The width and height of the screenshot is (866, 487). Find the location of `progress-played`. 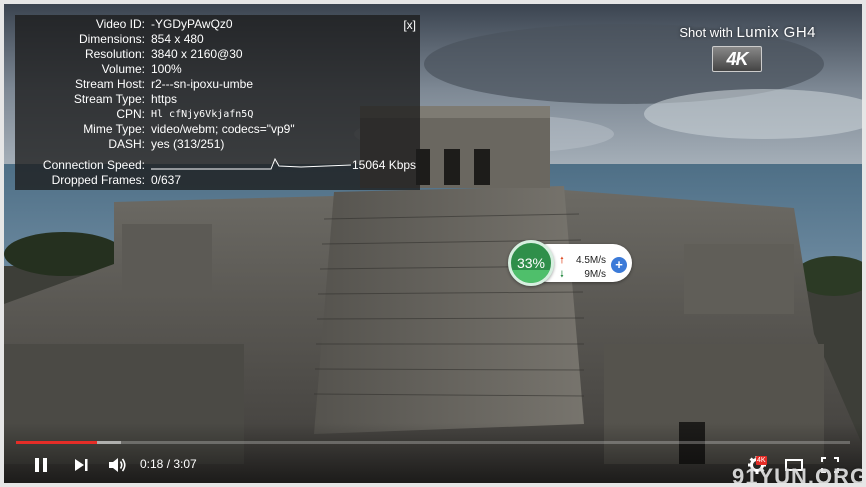

progress-played is located at coordinates (57, 442).